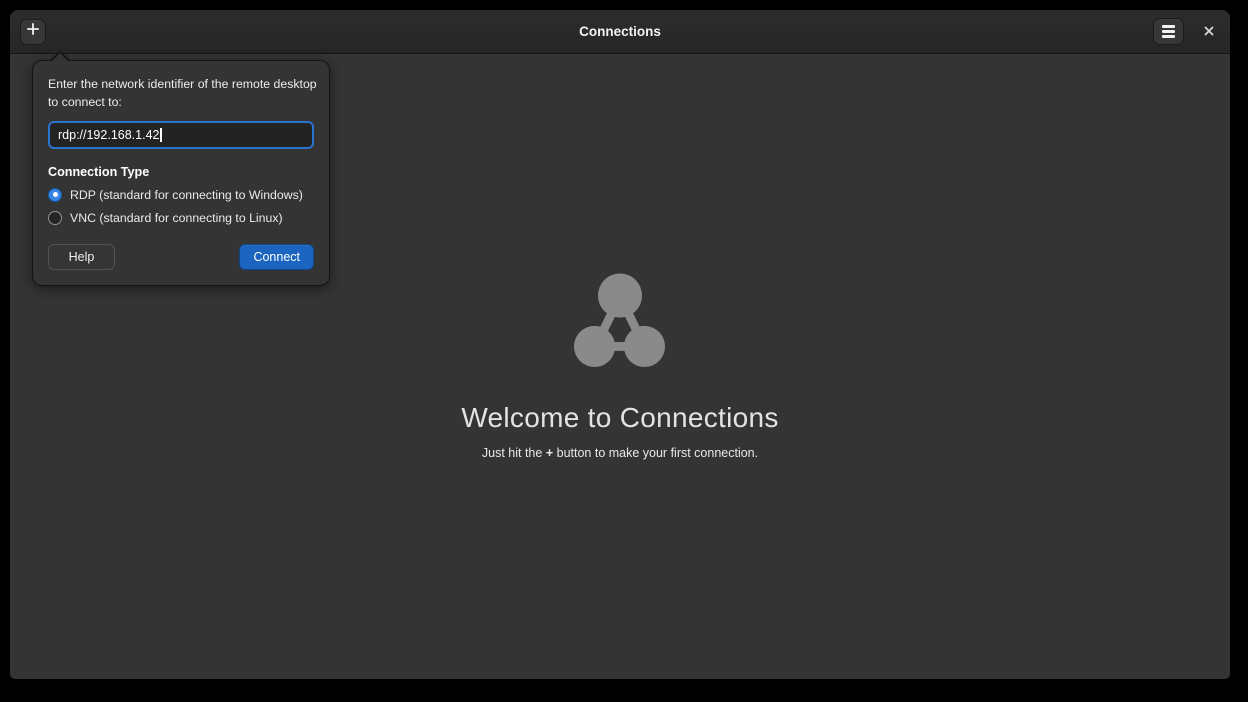  Describe the element at coordinates (1186, 31) in the screenshot. I see `headerbar-right` at that location.